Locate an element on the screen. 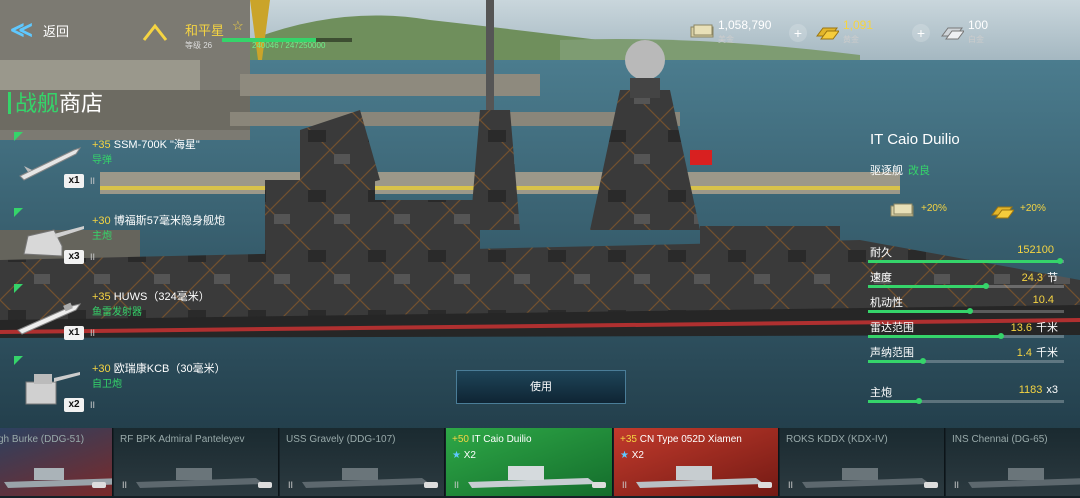 Image resolution: width=1080 pixels, height=498 pixels. gold-bonus: +20% is located at coordinates (1033, 208).